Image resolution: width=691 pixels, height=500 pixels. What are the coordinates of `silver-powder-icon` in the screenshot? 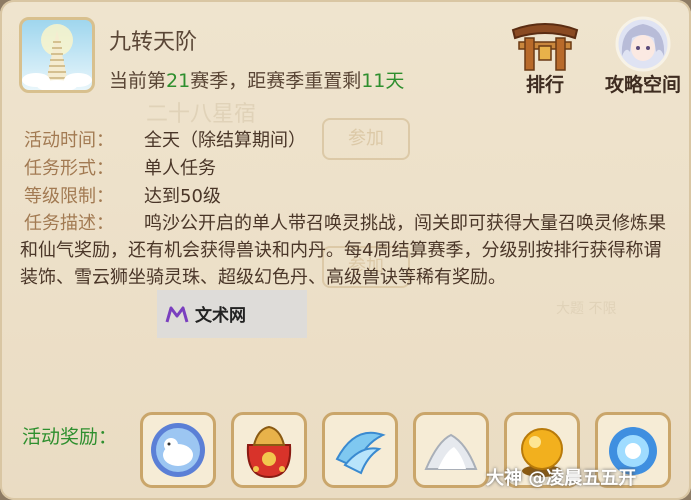 It's located at (451, 451).